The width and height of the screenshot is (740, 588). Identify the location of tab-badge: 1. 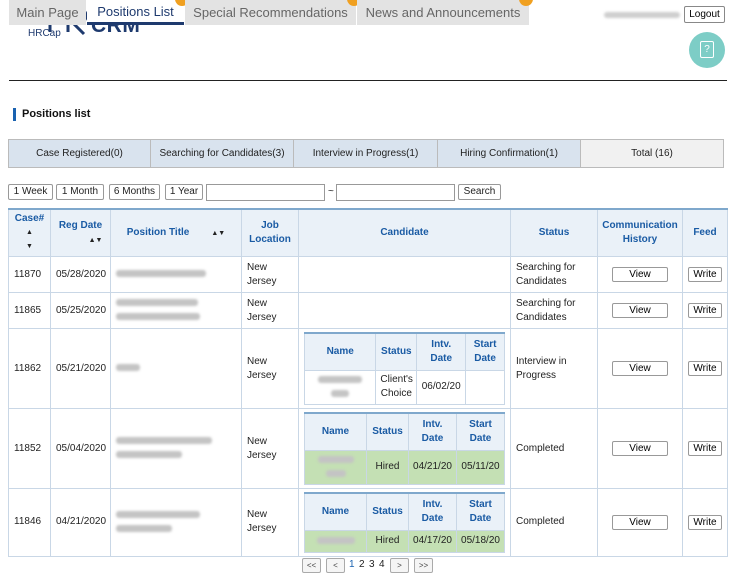
(526, 3).